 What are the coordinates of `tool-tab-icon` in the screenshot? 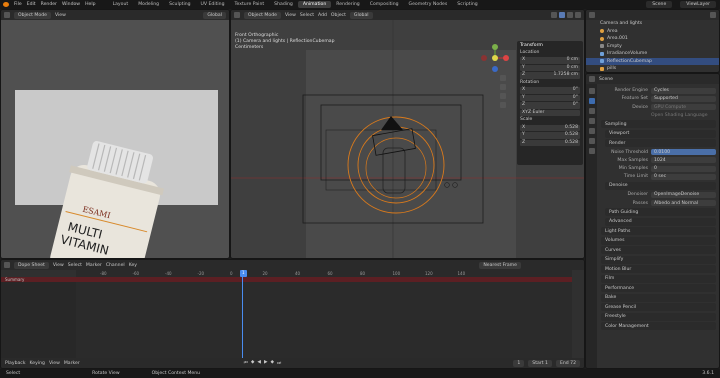 It's located at (591, 91).